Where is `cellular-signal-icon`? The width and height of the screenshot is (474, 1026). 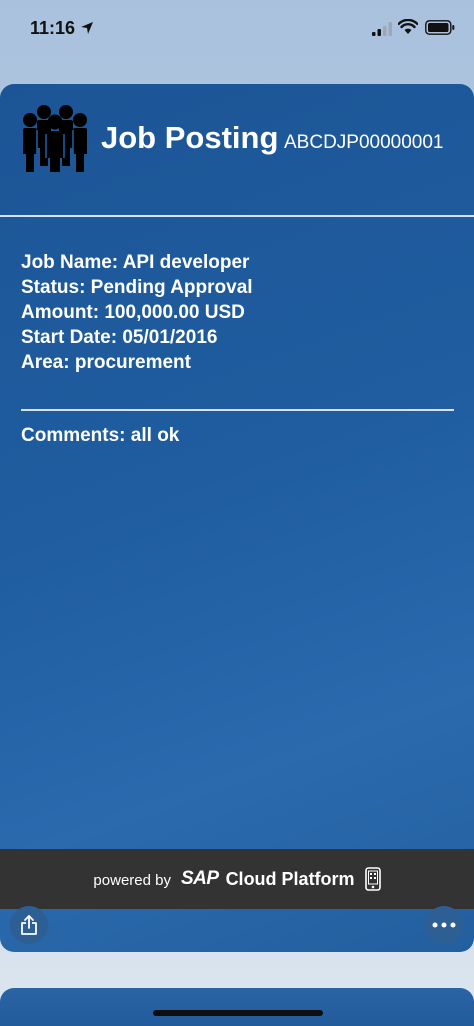 cellular-signal-icon is located at coordinates (382, 29).